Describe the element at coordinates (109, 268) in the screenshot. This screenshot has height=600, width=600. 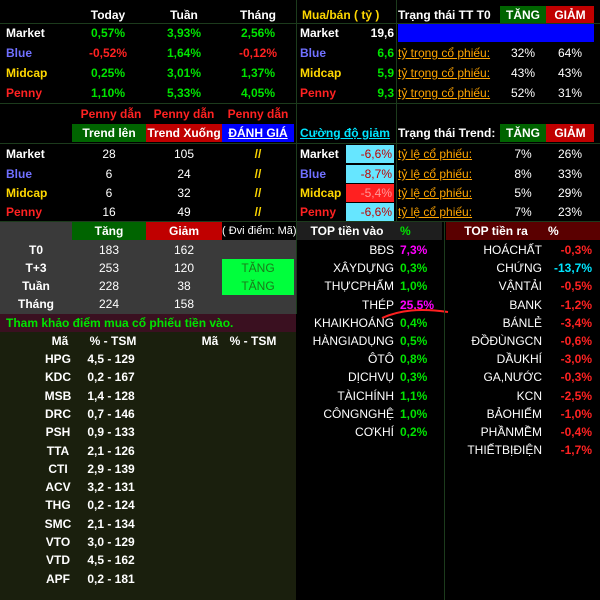
I see `tg-tang-value: 253` at that location.